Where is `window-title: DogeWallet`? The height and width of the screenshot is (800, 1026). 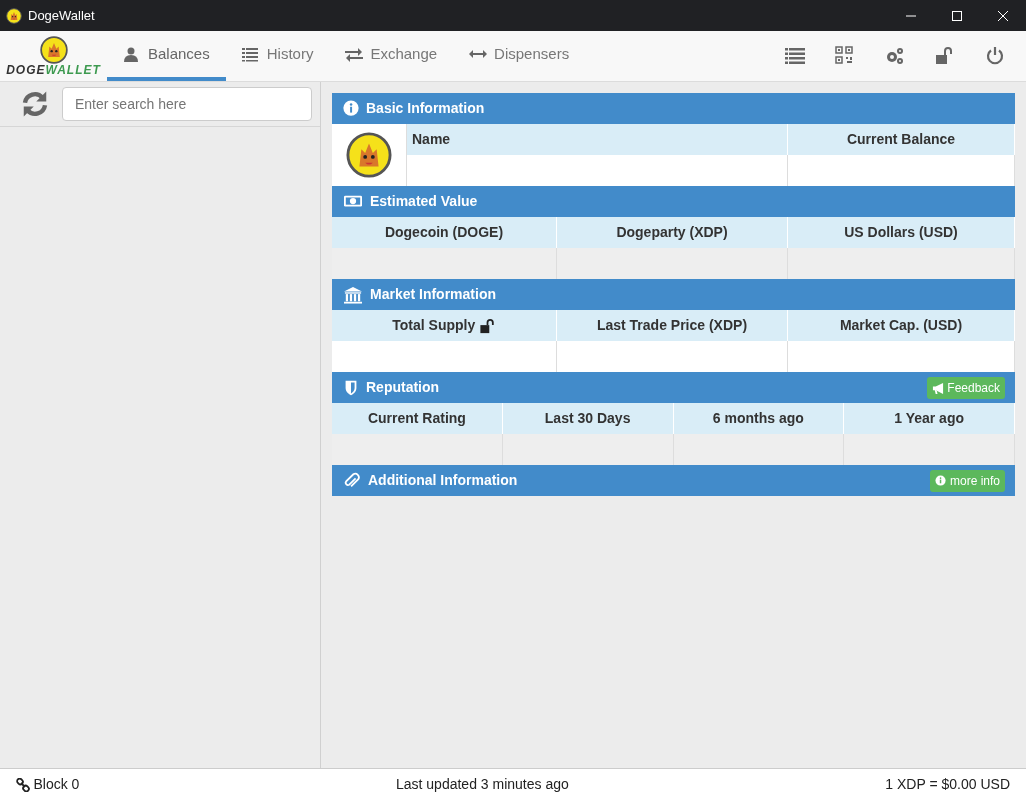
window-title: DogeWallet is located at coordinates (61, 15).